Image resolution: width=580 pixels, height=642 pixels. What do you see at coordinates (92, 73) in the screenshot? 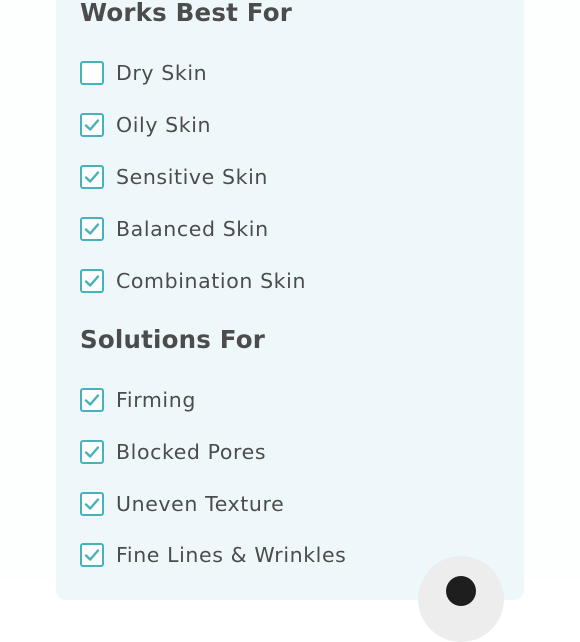
I see `checkbox-dry-skin` at bounding box center [92, 73].